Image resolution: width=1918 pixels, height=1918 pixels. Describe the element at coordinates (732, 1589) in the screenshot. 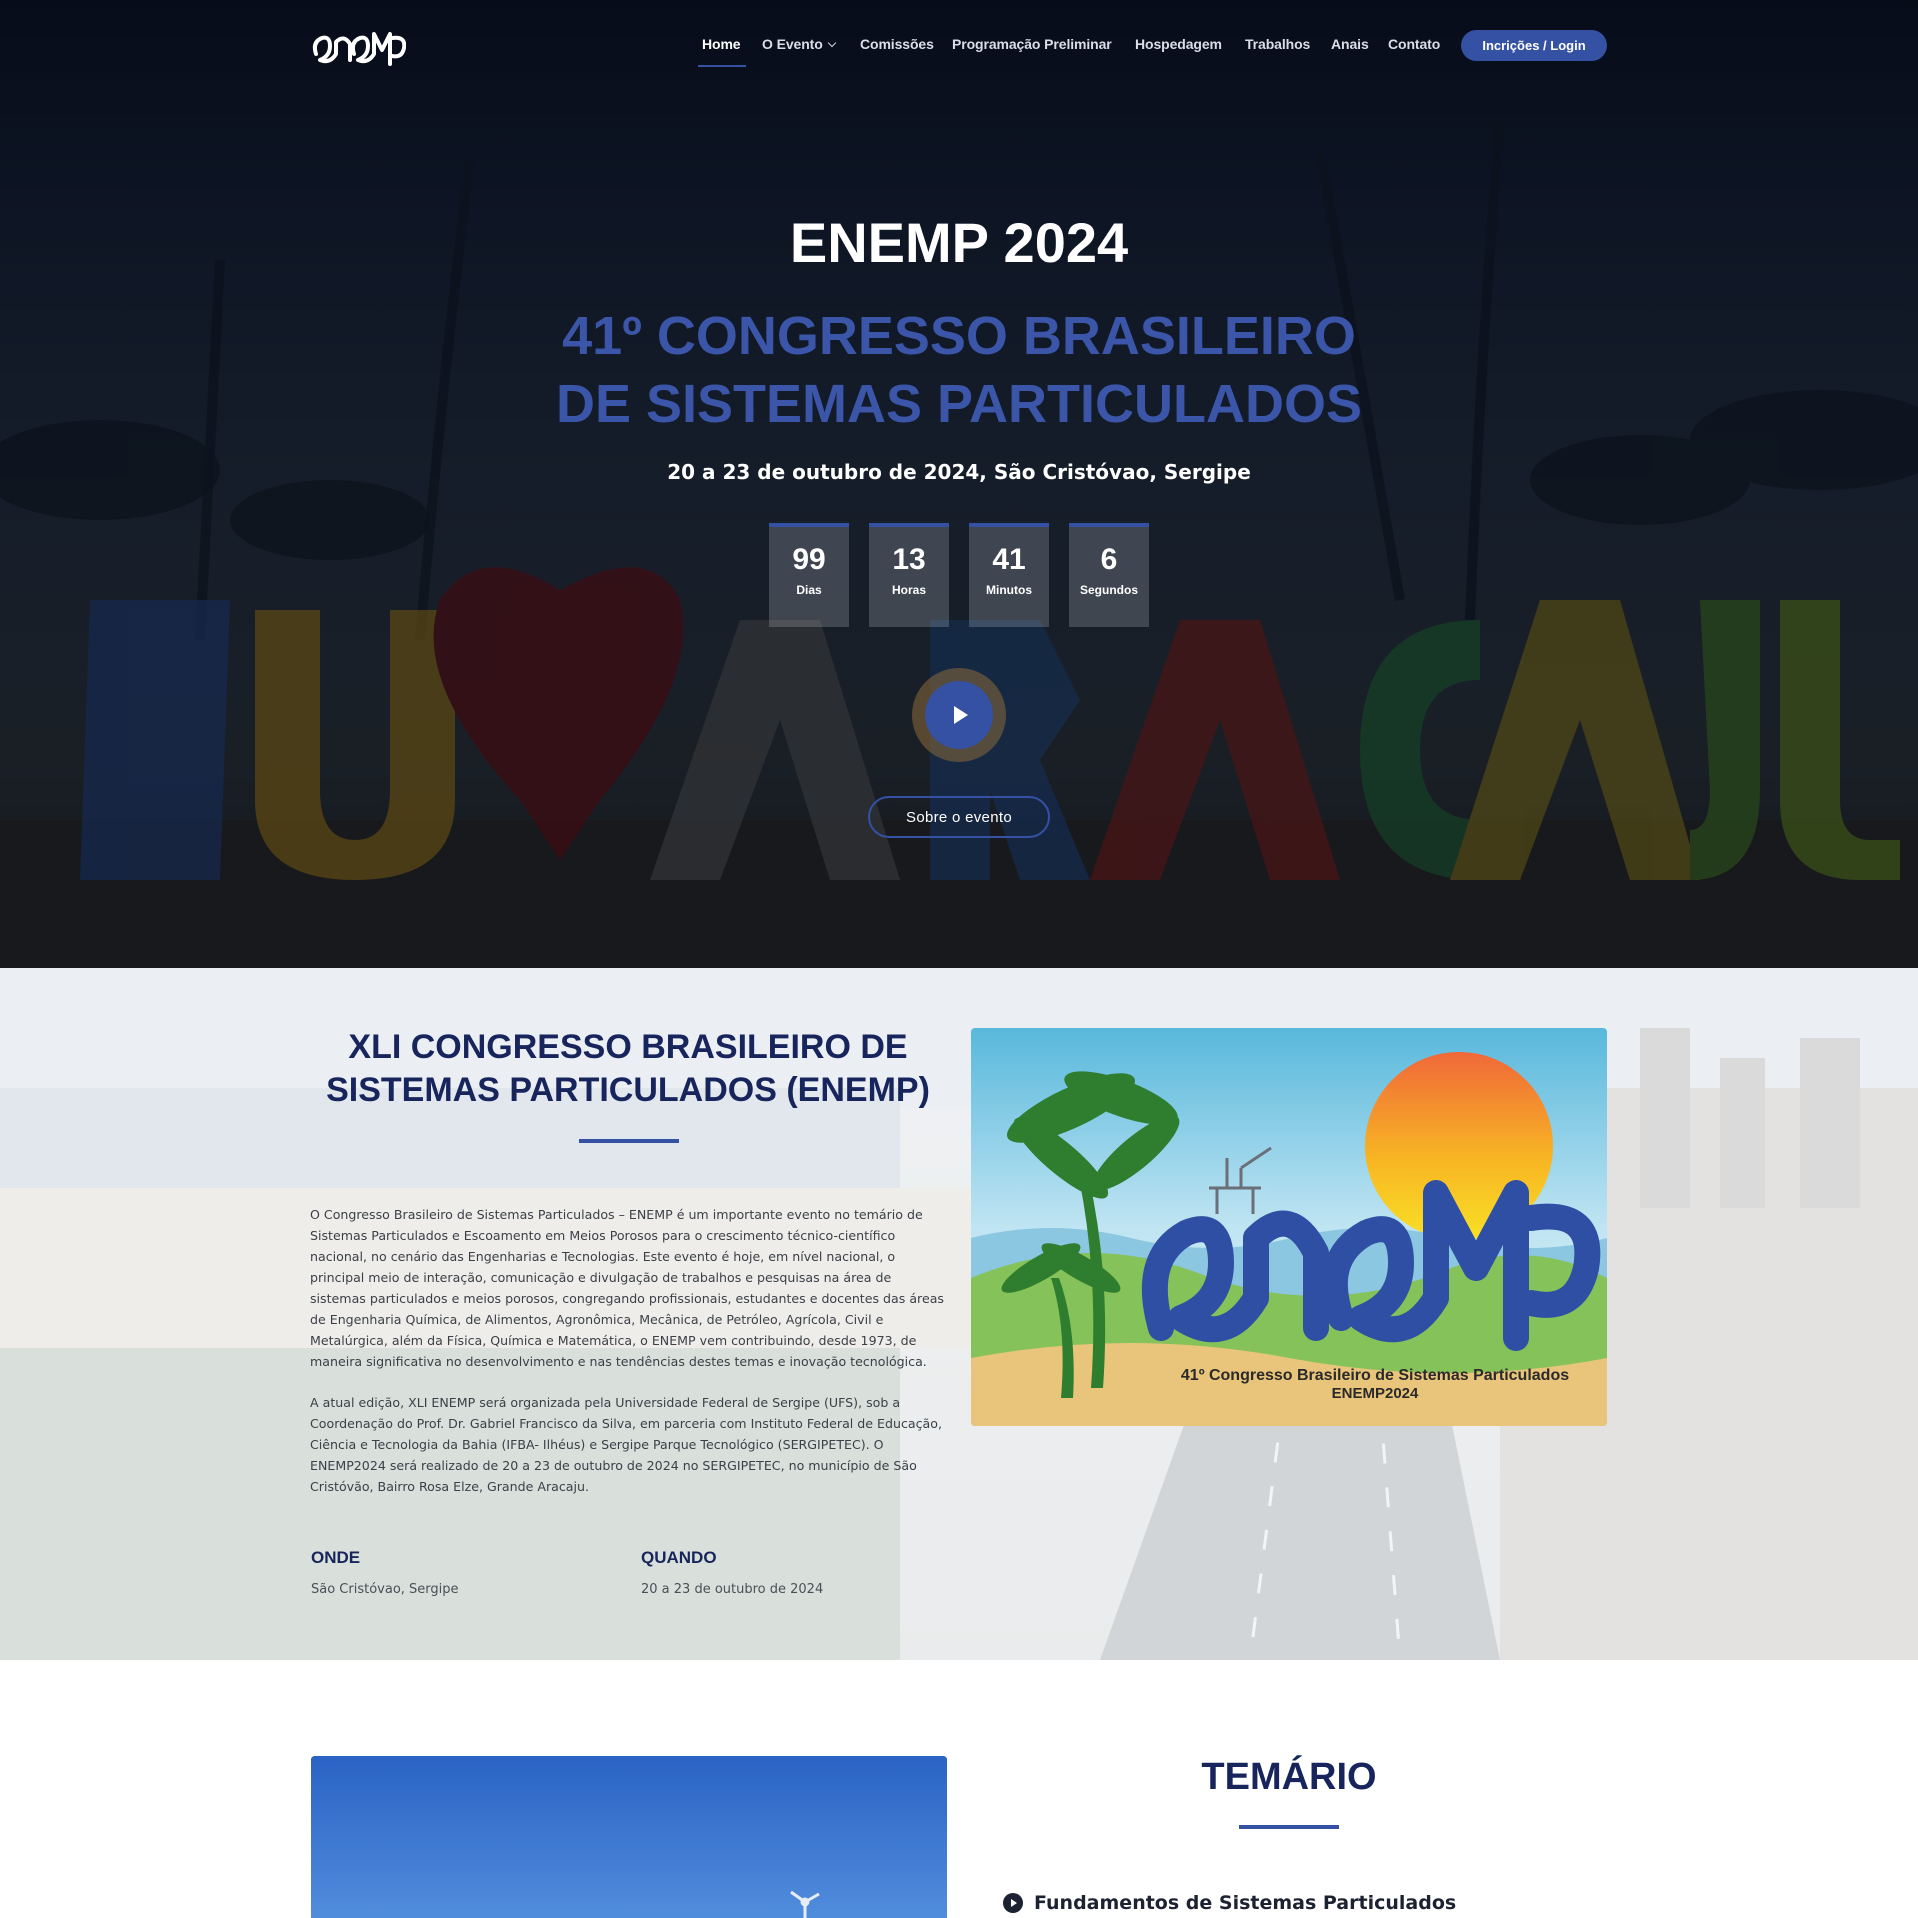

I see `when-value: 20 a 23 de outubro de 2024` at that location.